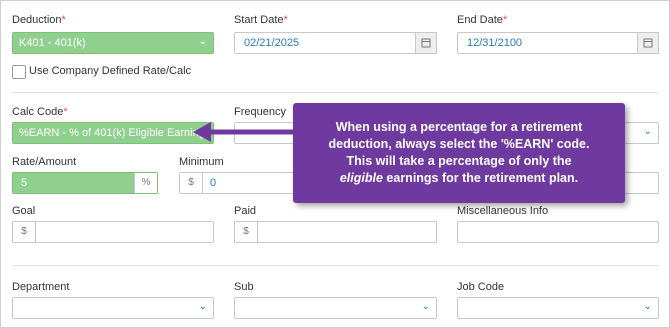 This screenshot has height=328, width=670. What do you see at coordinates (244, 287) in the screenshot?
I see `sub-label: Sub` at bounding box center [244, 287].